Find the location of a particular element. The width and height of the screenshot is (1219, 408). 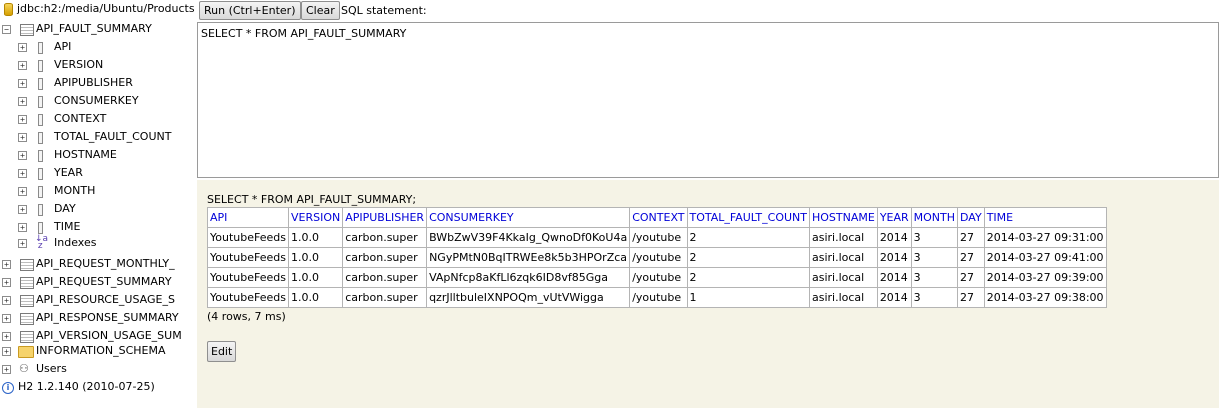

table-label: API_RESPONSE_SUMMARY is located at coordinates (107, 317).